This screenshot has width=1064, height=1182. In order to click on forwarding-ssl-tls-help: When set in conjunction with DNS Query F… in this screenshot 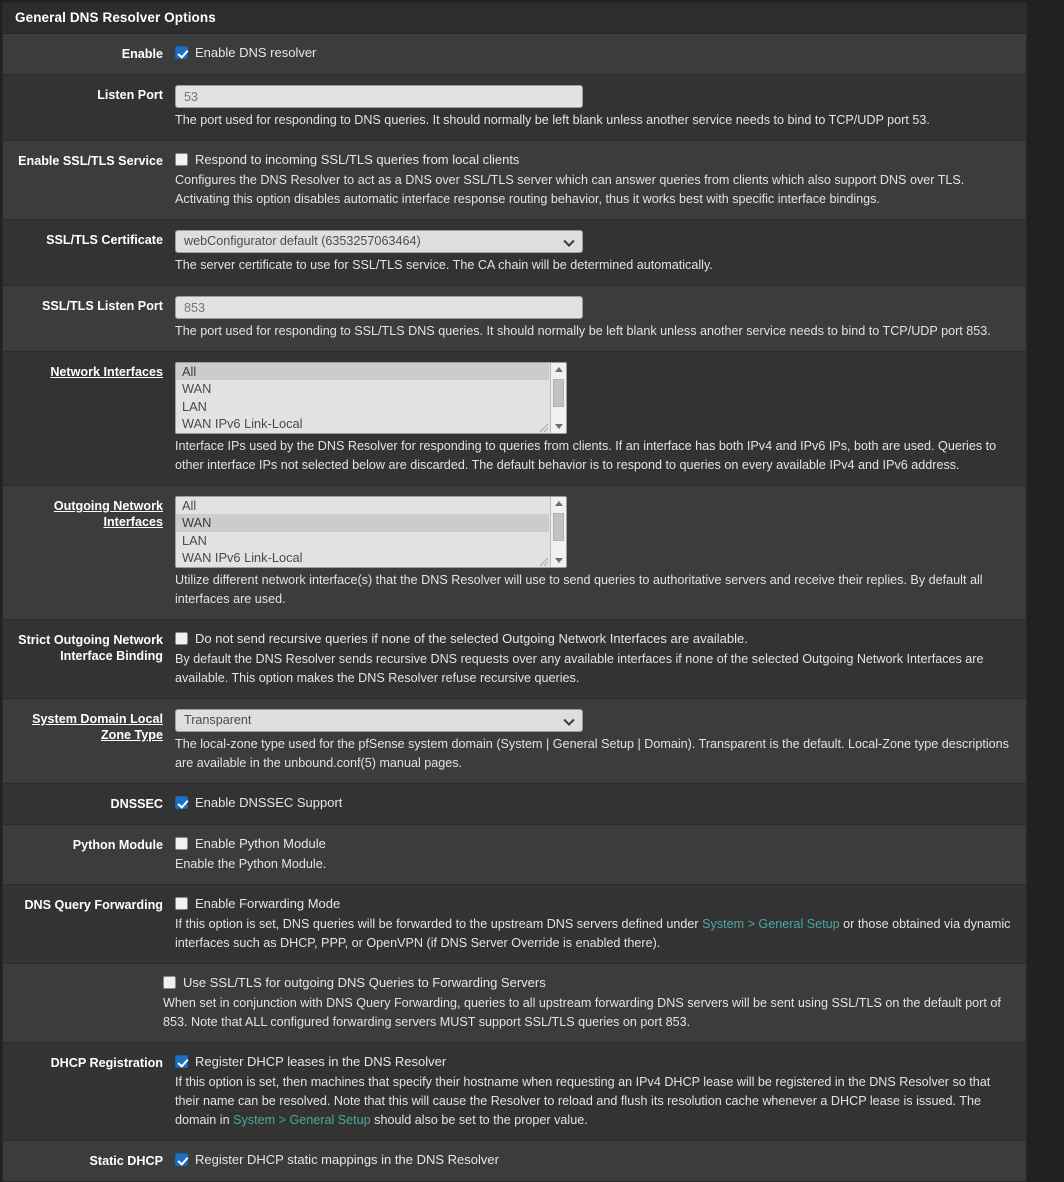, I will do `click(582, 1012)`.